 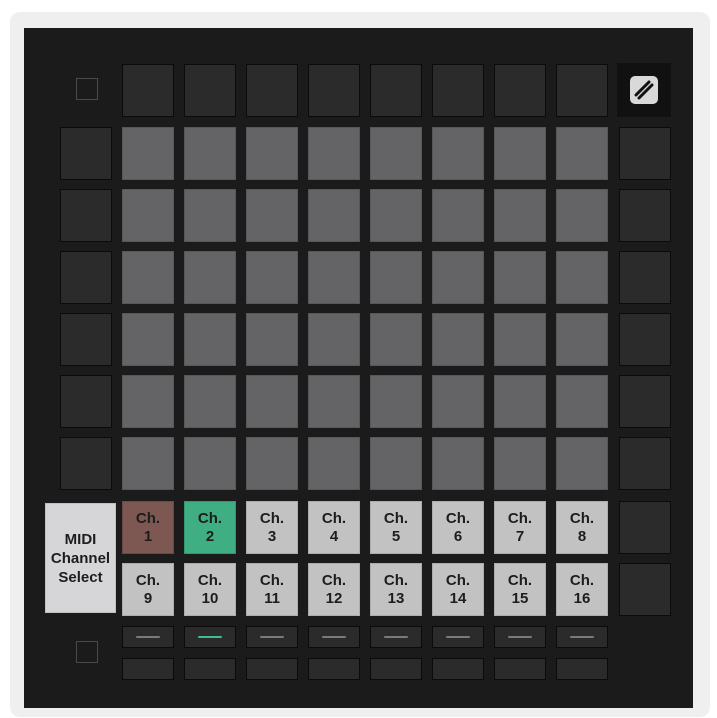 I want to click on channel-pad-9: Ch. 9, so click(x=148, y=589).